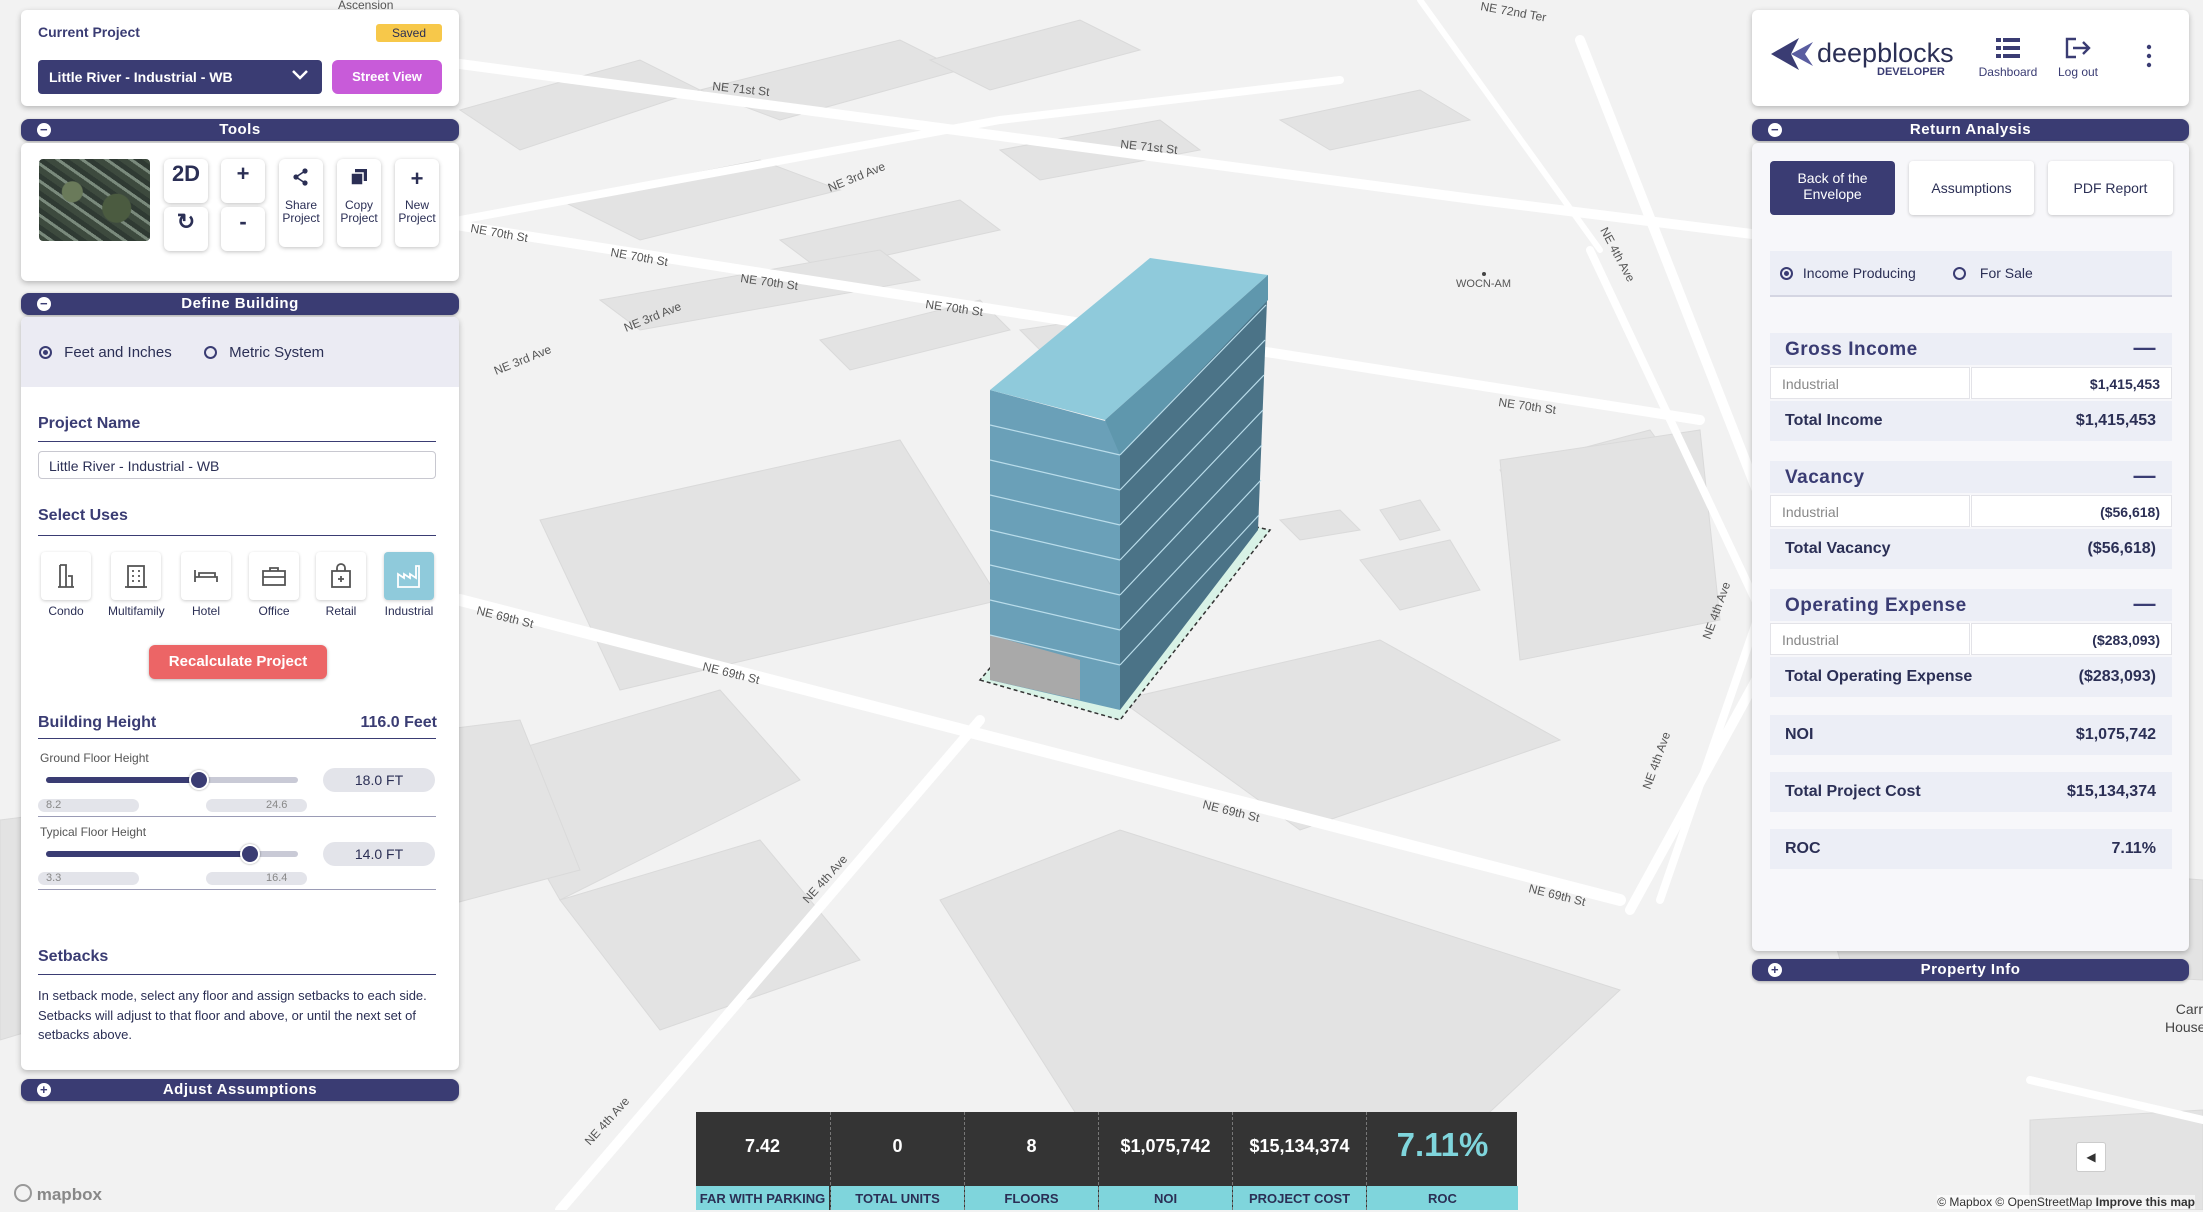  I want to click on mode-option-income: Income Producing, so click(1848, 272).